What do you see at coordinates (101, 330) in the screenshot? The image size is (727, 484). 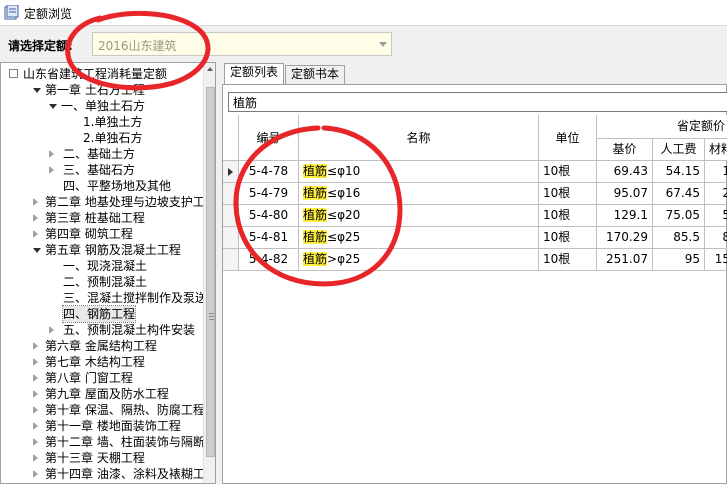 I see `tree-item: 五、预制混凝土构件安装` at bounding box center [101, 330].